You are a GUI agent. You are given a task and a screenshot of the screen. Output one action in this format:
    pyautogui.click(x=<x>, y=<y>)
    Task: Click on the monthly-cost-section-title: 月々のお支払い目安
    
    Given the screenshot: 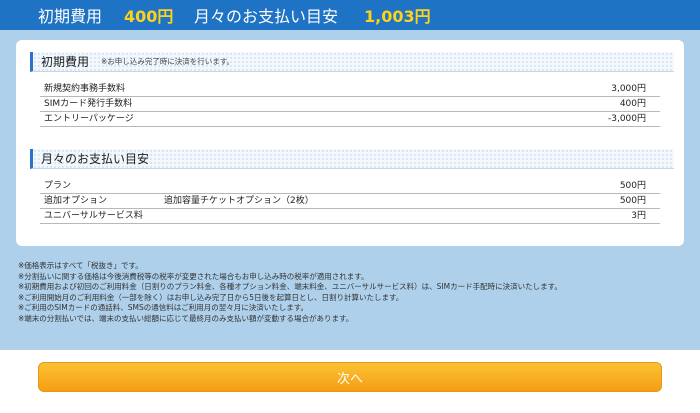 What is the action you would take?
    pyautogui.click(x=95, y=159)
    